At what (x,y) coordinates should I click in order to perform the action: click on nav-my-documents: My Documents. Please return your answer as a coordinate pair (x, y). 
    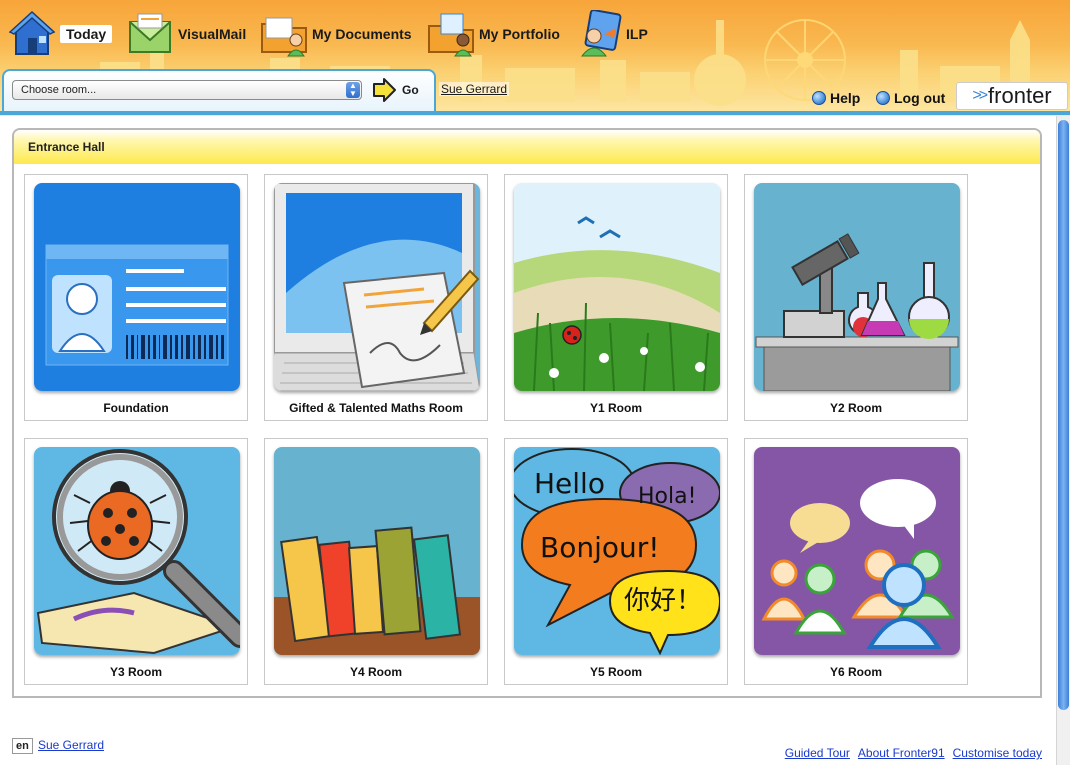
    Looking at the image, I should click on (336, 34).